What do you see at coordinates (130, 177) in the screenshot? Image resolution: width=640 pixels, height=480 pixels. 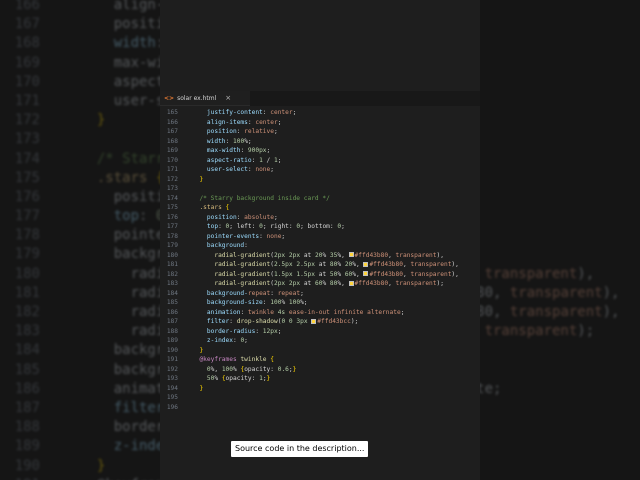 I see `background-code-text: .stars {` at bounding box center [130, 177].